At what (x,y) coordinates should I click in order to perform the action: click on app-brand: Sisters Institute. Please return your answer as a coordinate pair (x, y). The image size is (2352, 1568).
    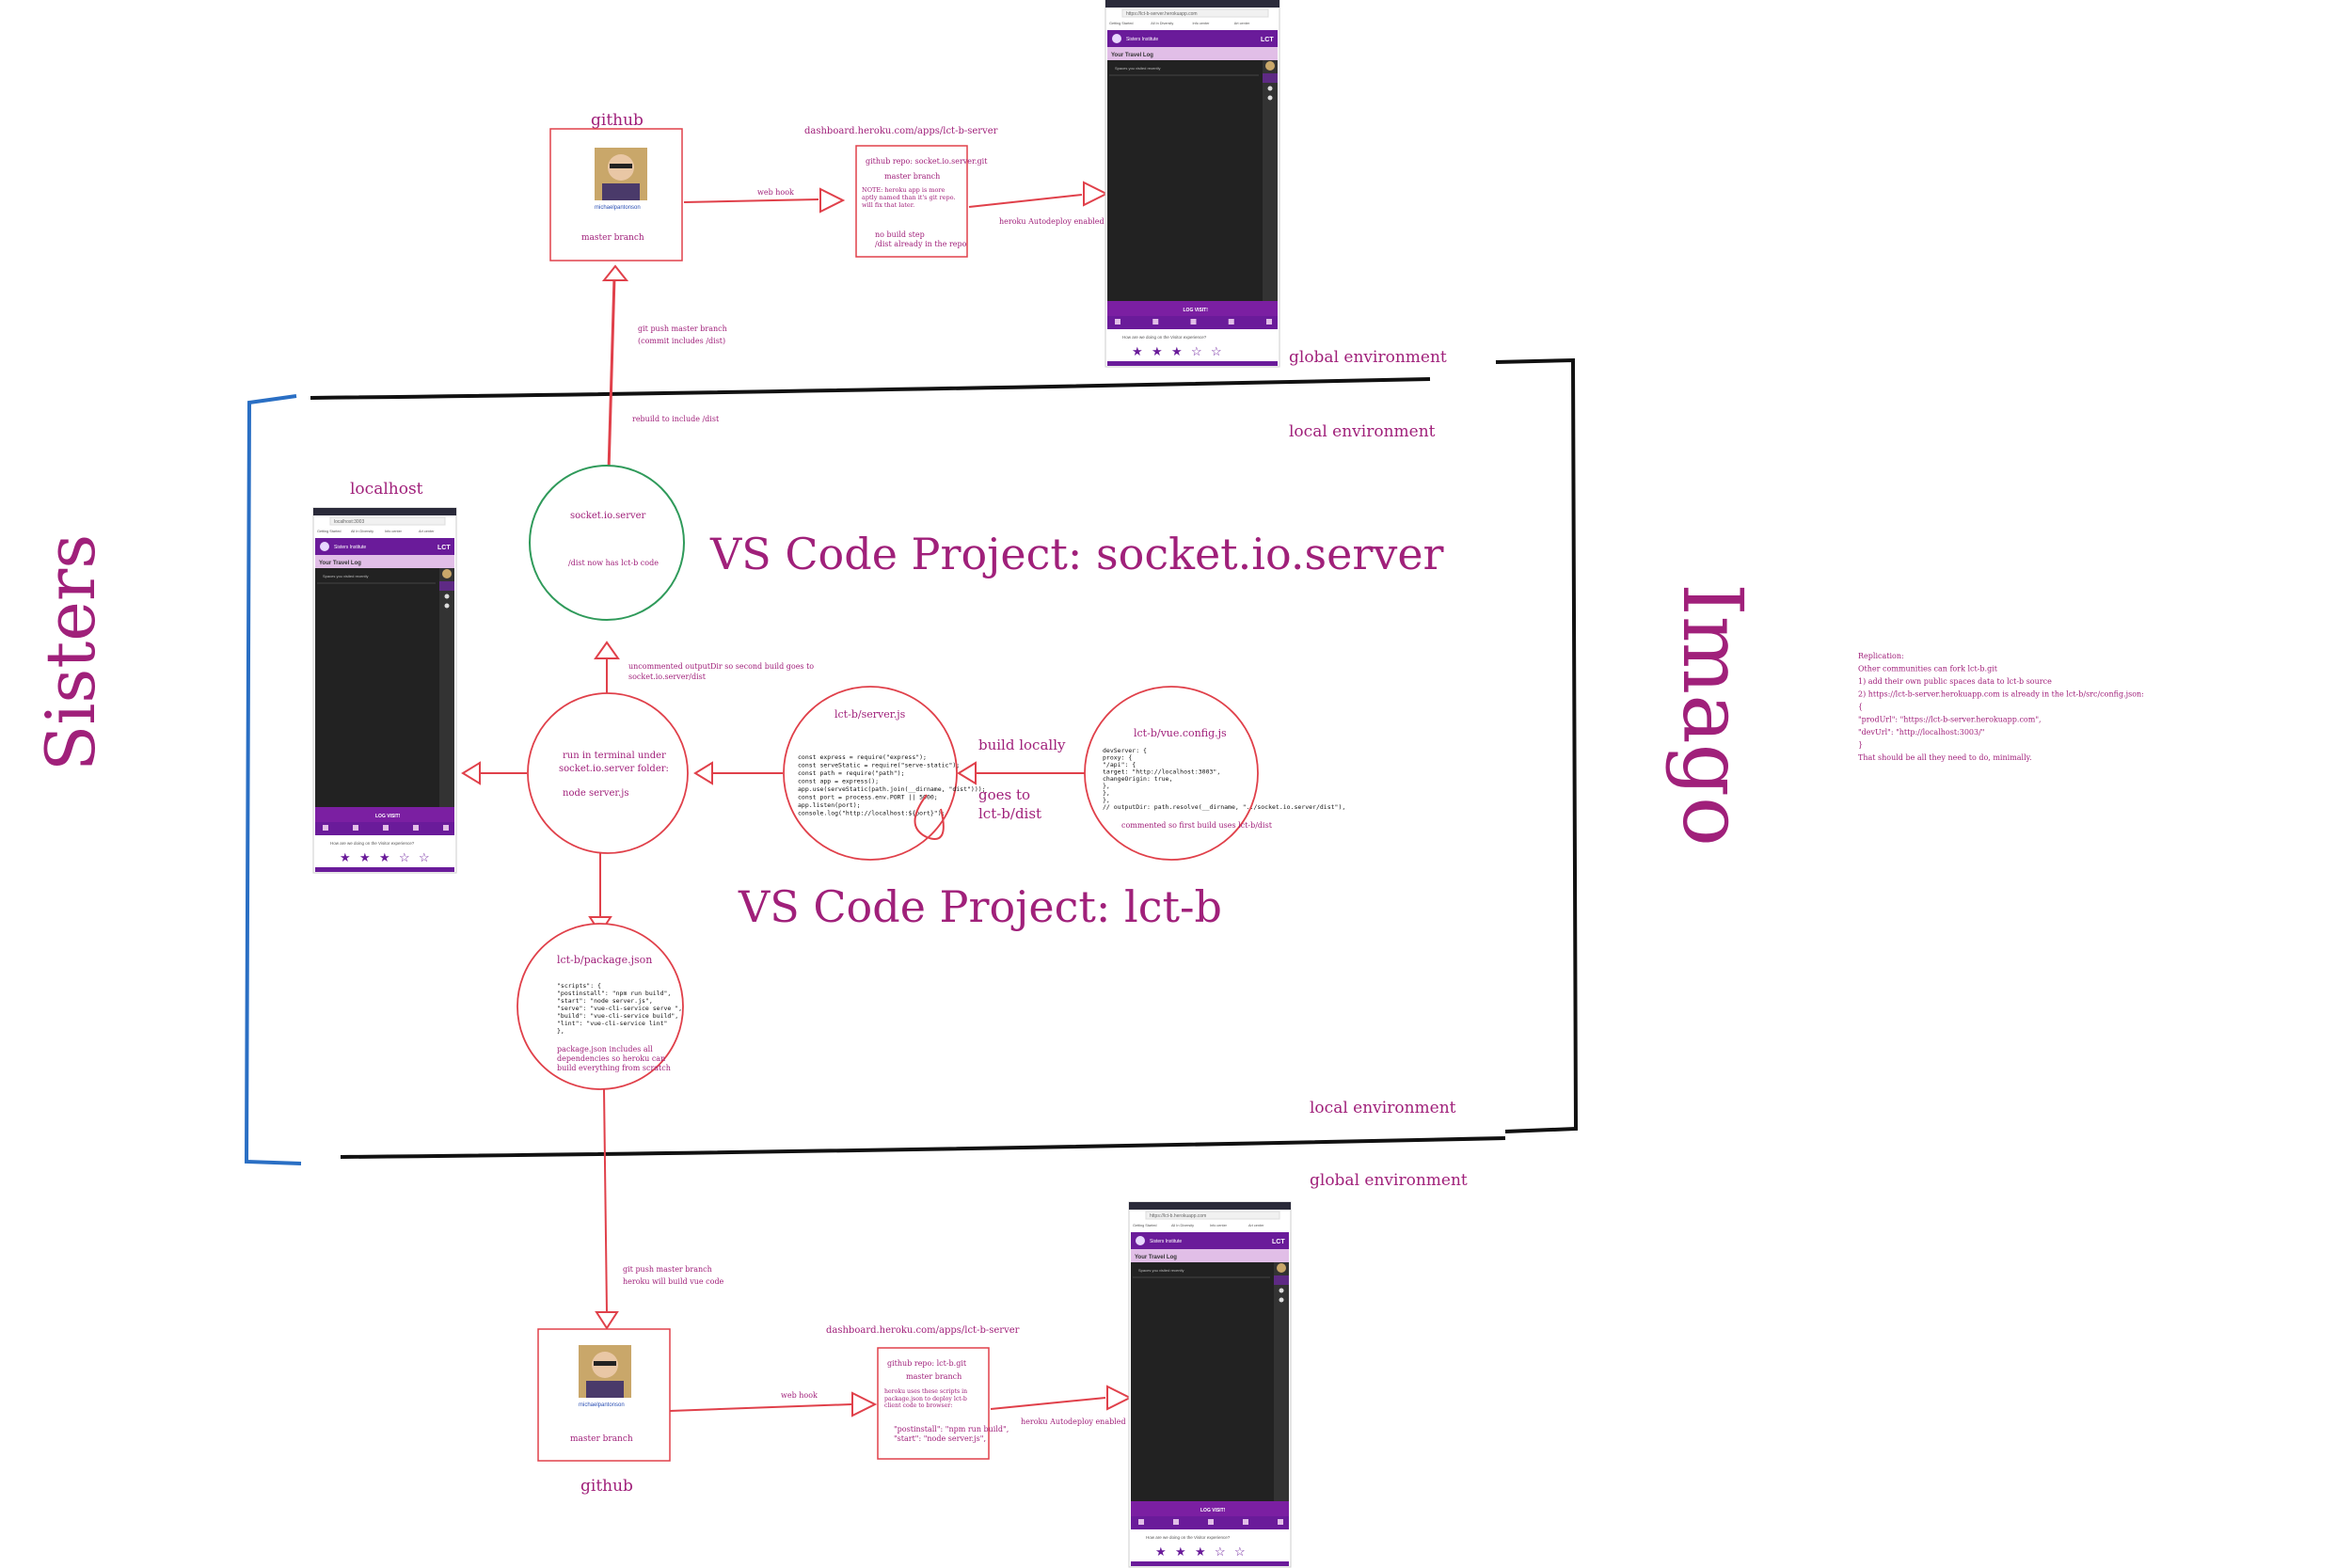
    Looking at the image, I should click on (1142, 39).